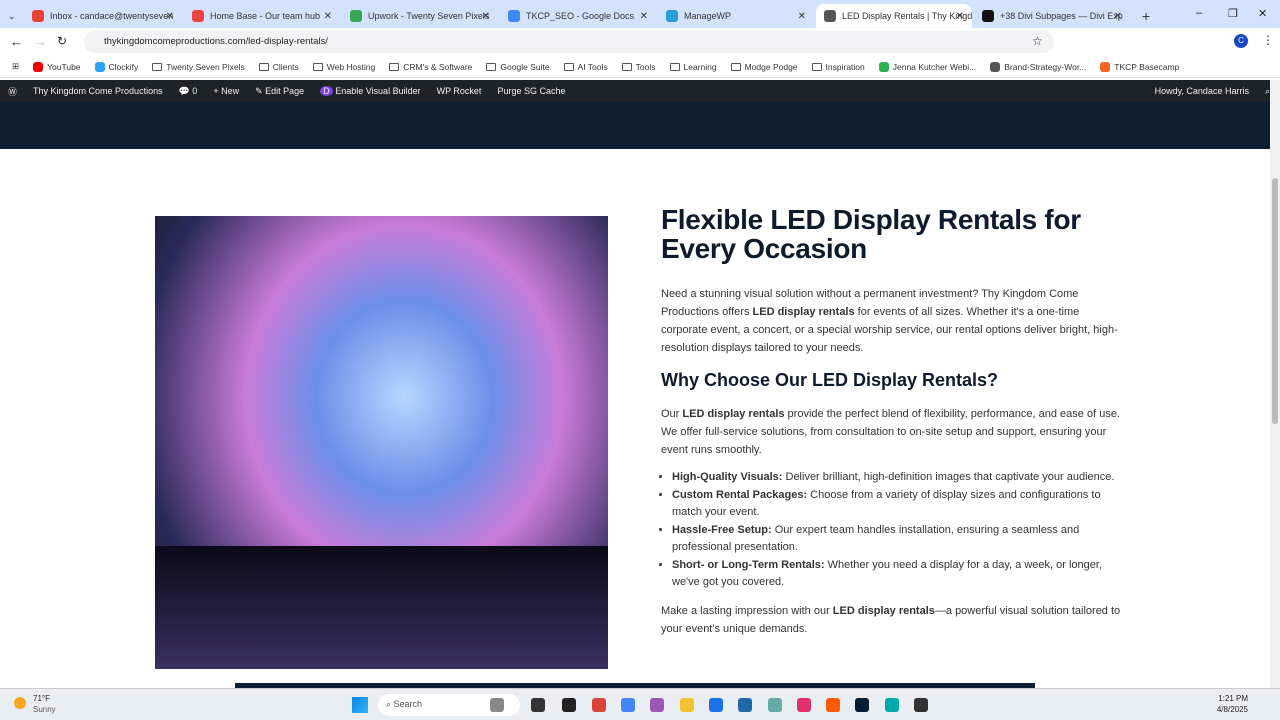  I want to click on bookmark-label: Twenty Seven Pixels, so click(205, 66).